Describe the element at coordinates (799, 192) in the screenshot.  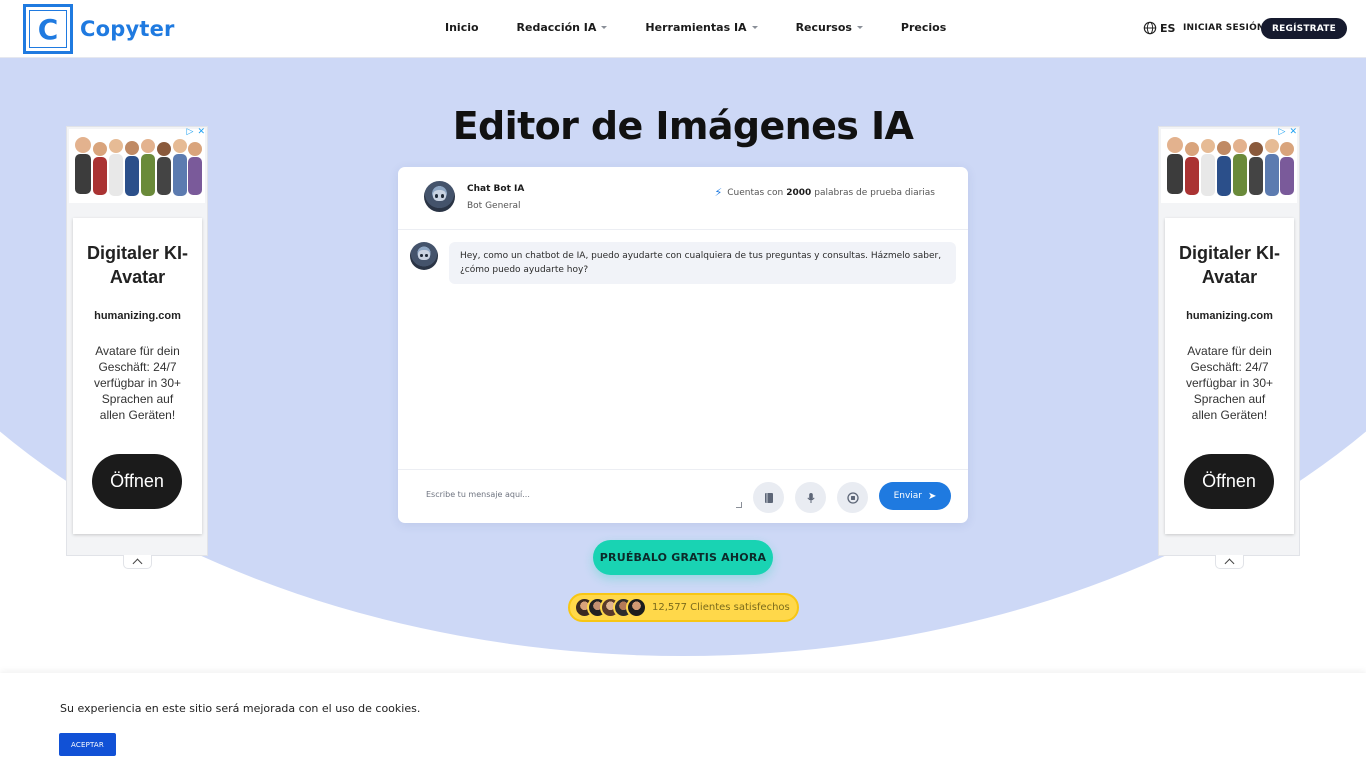
I see `trial-info-count: 2000` at that location.